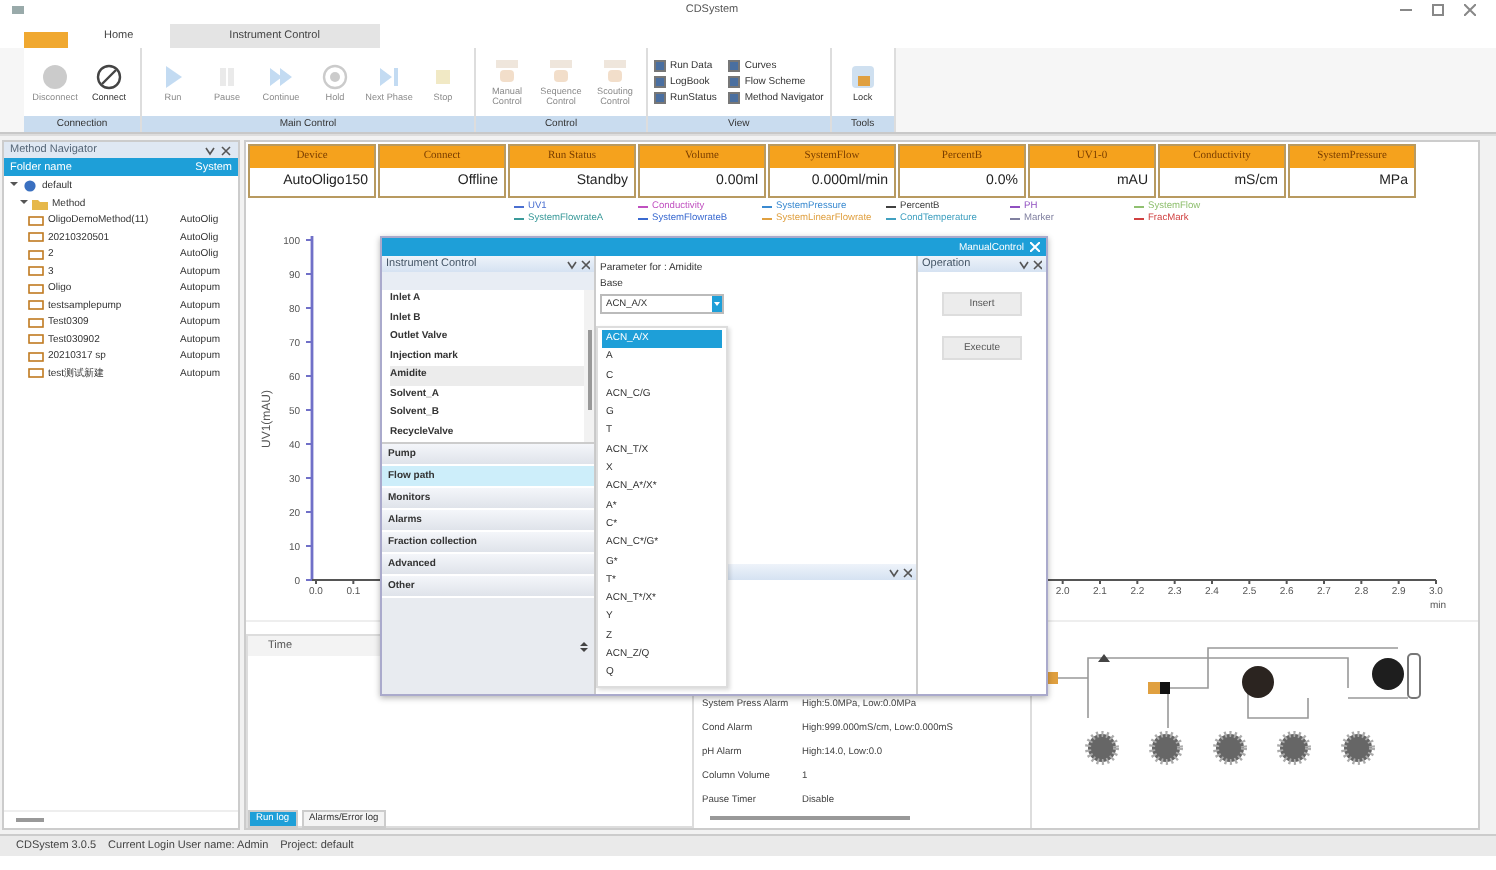  What do you see at coordinates (1406, 10) in the screenshot?
I see `minimize-icon` at bounding box center [1406, 10].